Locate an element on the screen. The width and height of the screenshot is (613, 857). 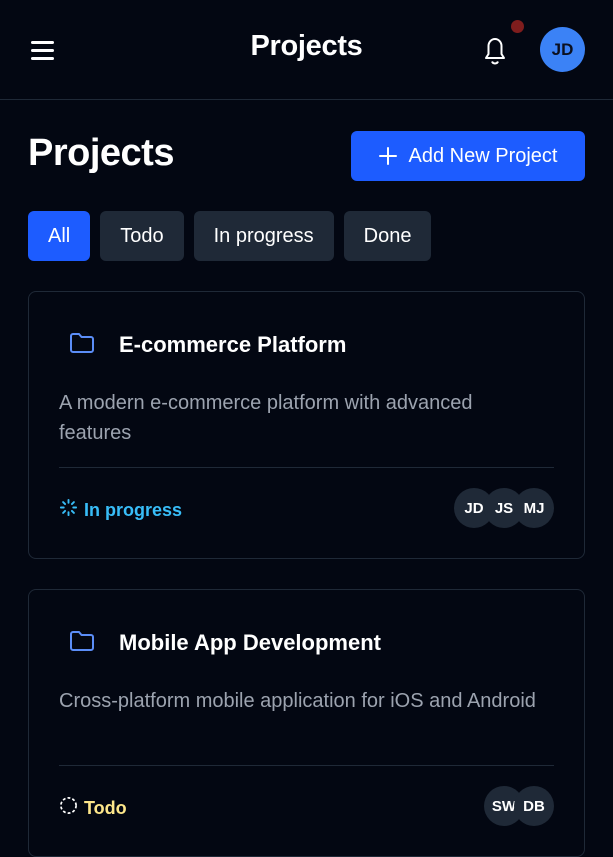
status-label: Todo is located at coordinates (105, 807).